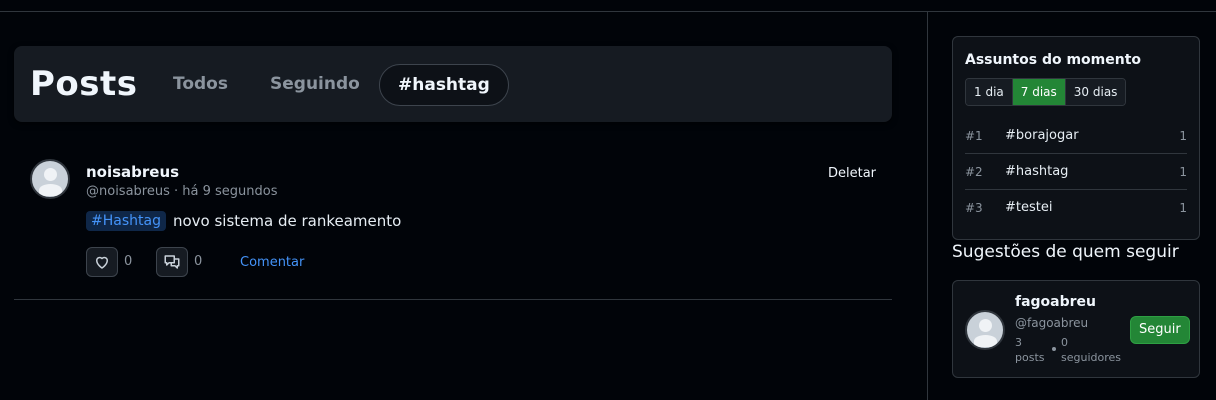  Describe the element at coordinates (1076, 172) in the screenshot. I see `trend-item: #2 #hashtag 1` at that location.